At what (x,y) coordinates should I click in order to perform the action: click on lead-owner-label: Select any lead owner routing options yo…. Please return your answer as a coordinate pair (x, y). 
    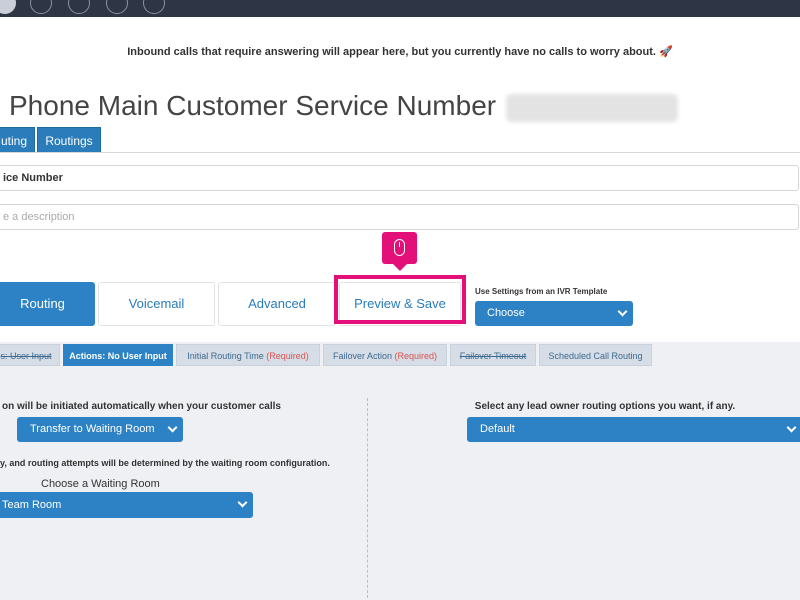
    Looking at the image, I should click on (605, 406).